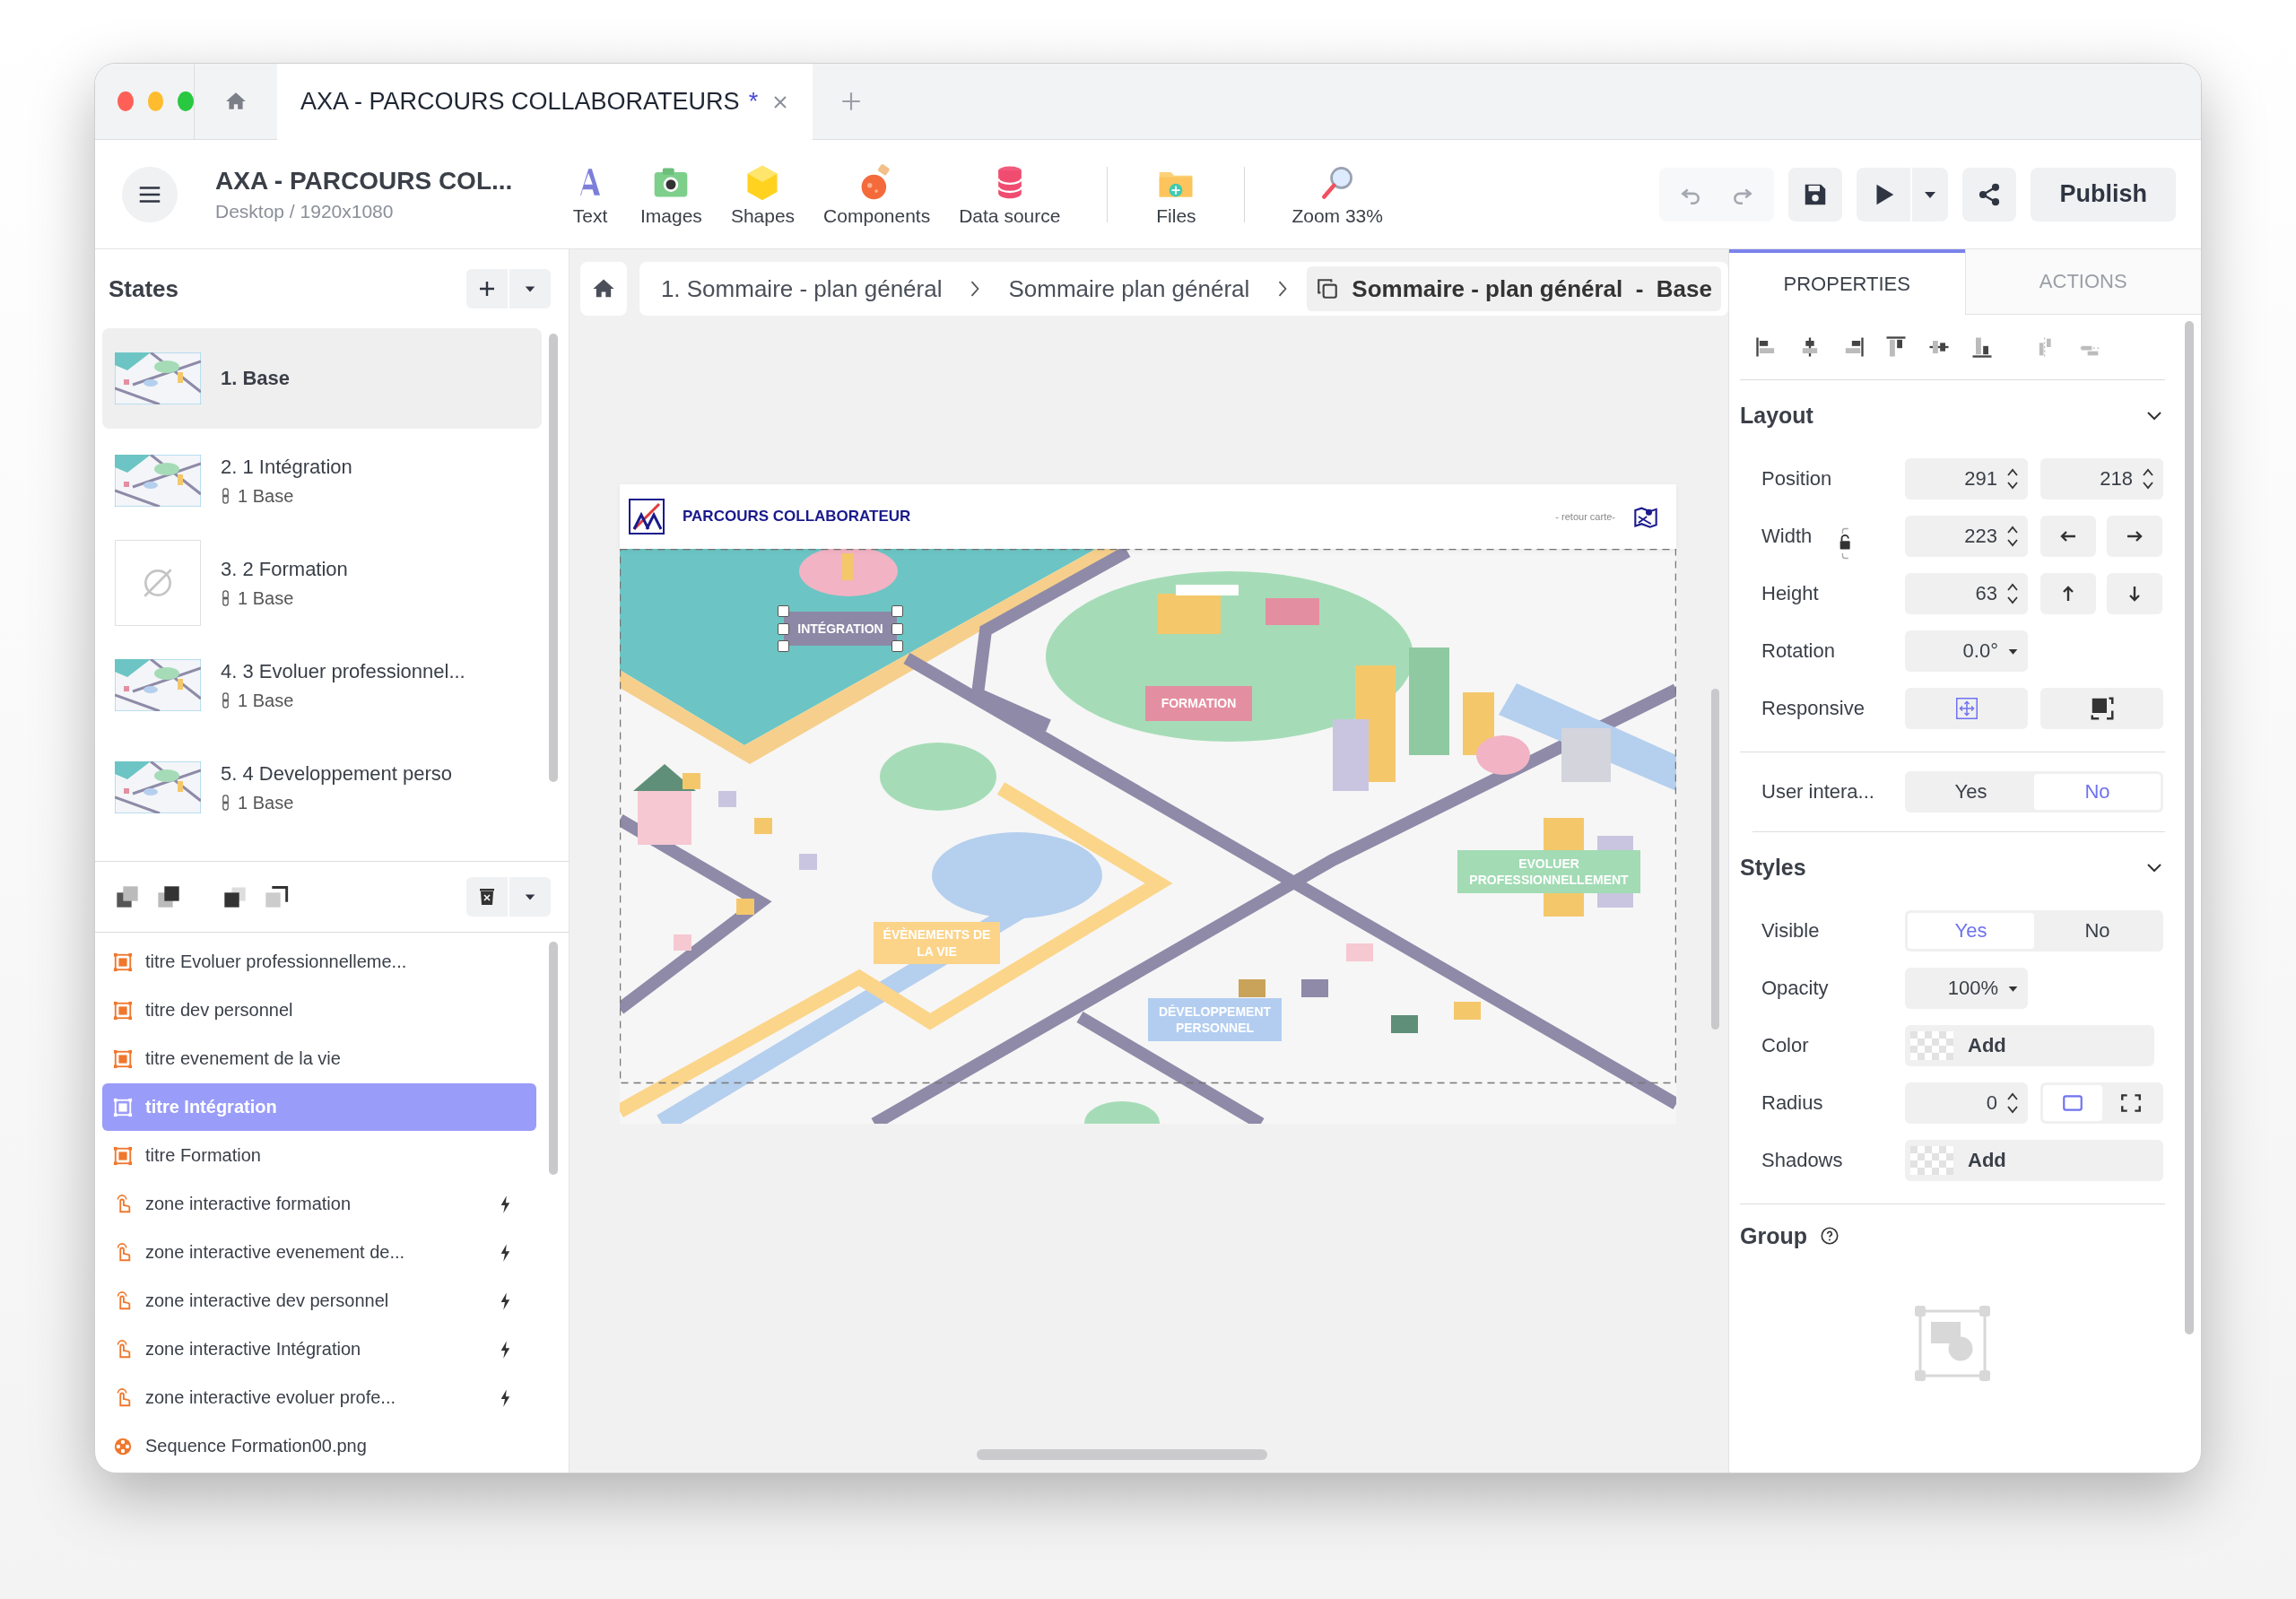 This screenshot has width=2296, height=1599. What do you see at coordinates (487, 289) in the screenshot?
I see `add-state-button` at bounding box center [487, 289].